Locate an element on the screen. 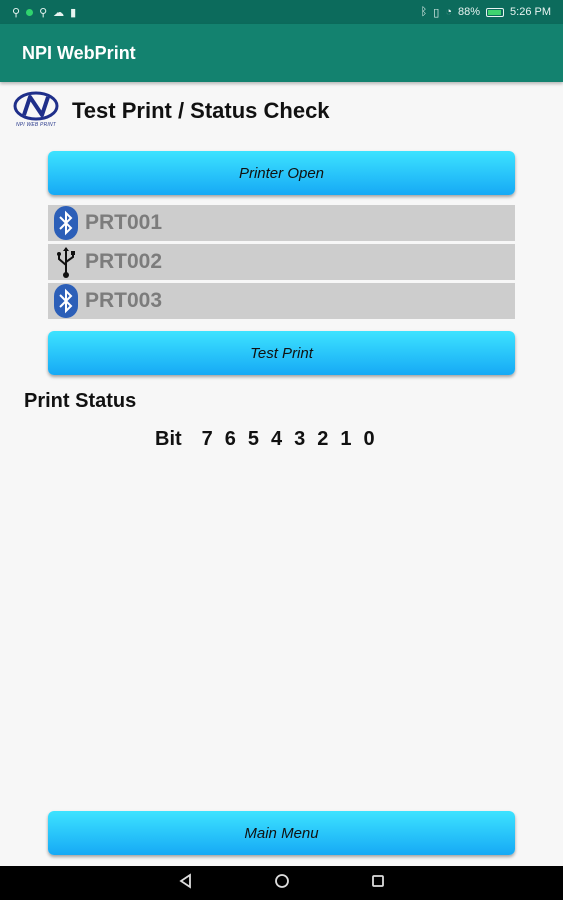 Image resolution: width=563 pixels, height=900 pixels. bit-value: 2 is located at coordinates (323, 439).